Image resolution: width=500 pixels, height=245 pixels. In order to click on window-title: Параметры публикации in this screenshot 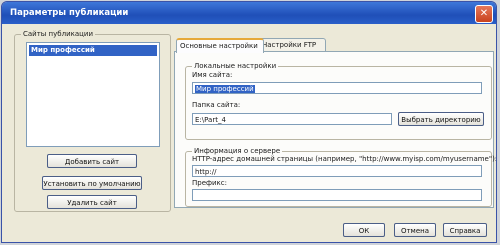, I will do `click(69, 13)`.